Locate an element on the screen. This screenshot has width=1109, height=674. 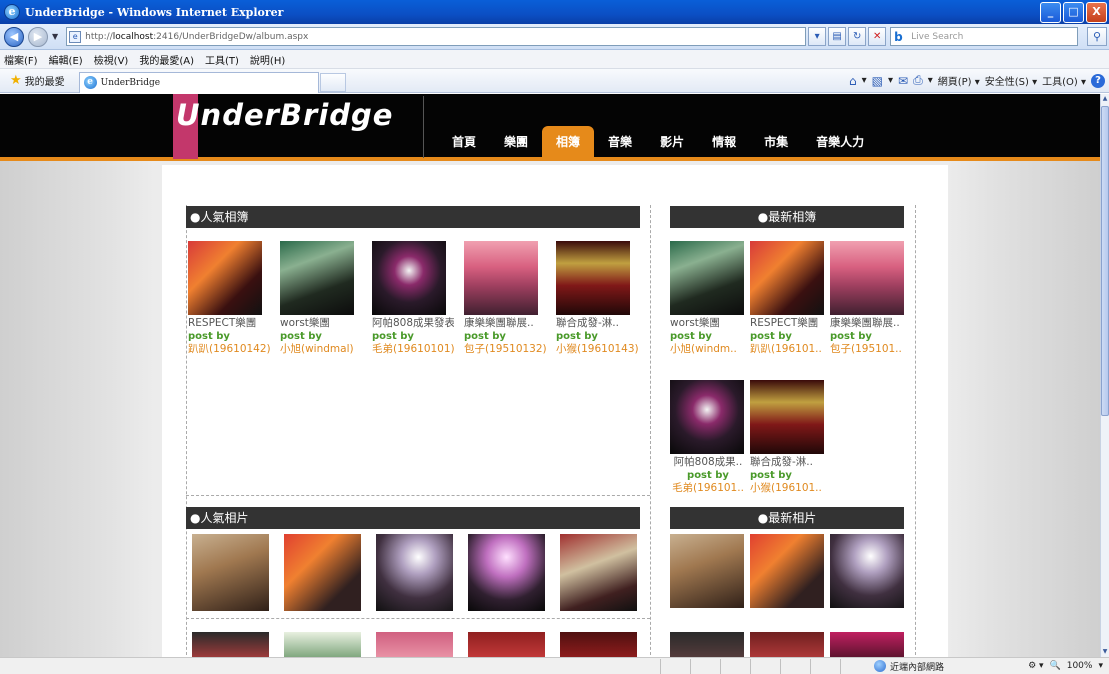
home-icon: ⌂ is located at coordinates (853, 81).